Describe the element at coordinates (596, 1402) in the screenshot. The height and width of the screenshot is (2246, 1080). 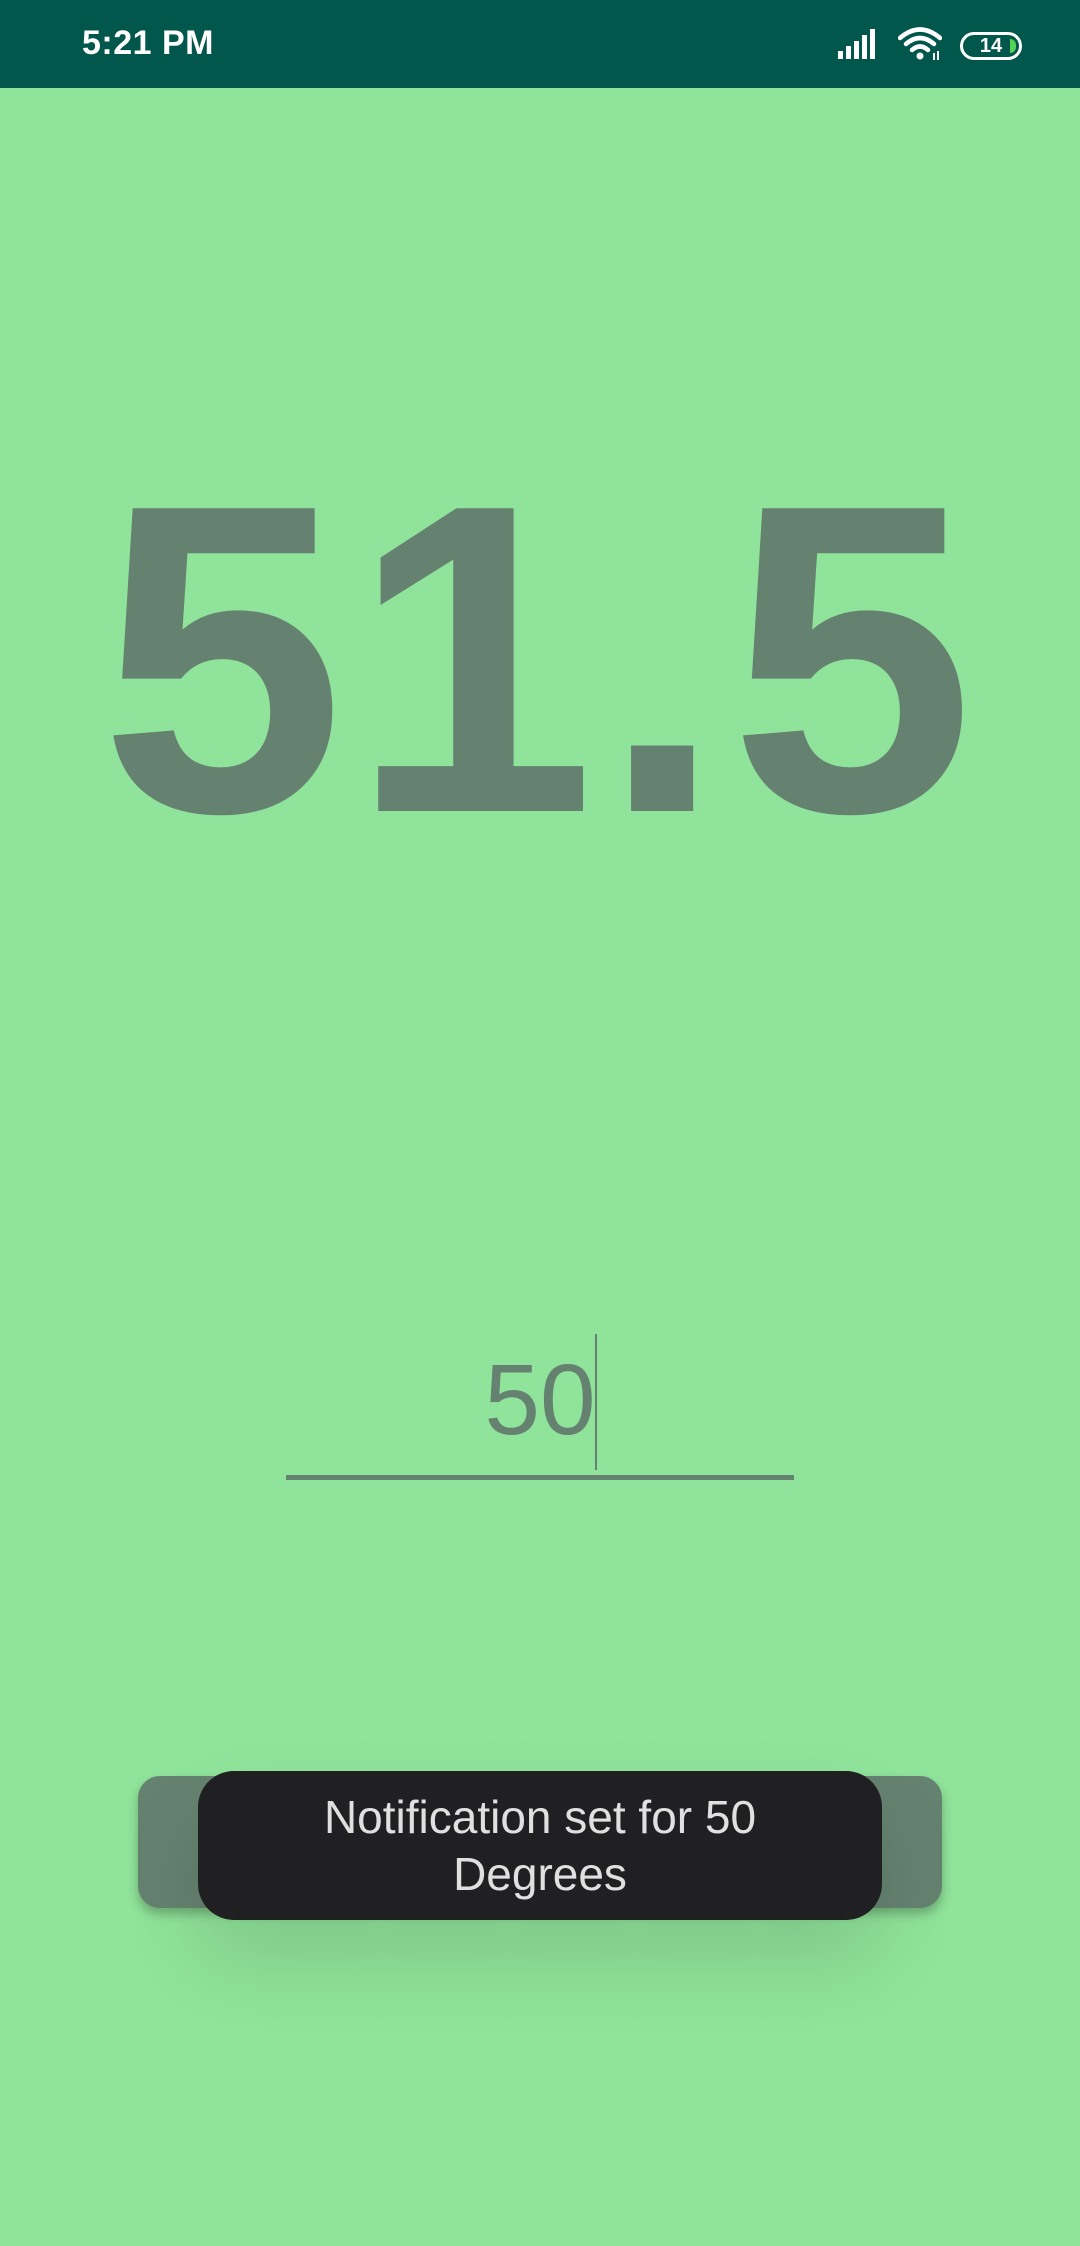
I see `text-cursor` at that location.